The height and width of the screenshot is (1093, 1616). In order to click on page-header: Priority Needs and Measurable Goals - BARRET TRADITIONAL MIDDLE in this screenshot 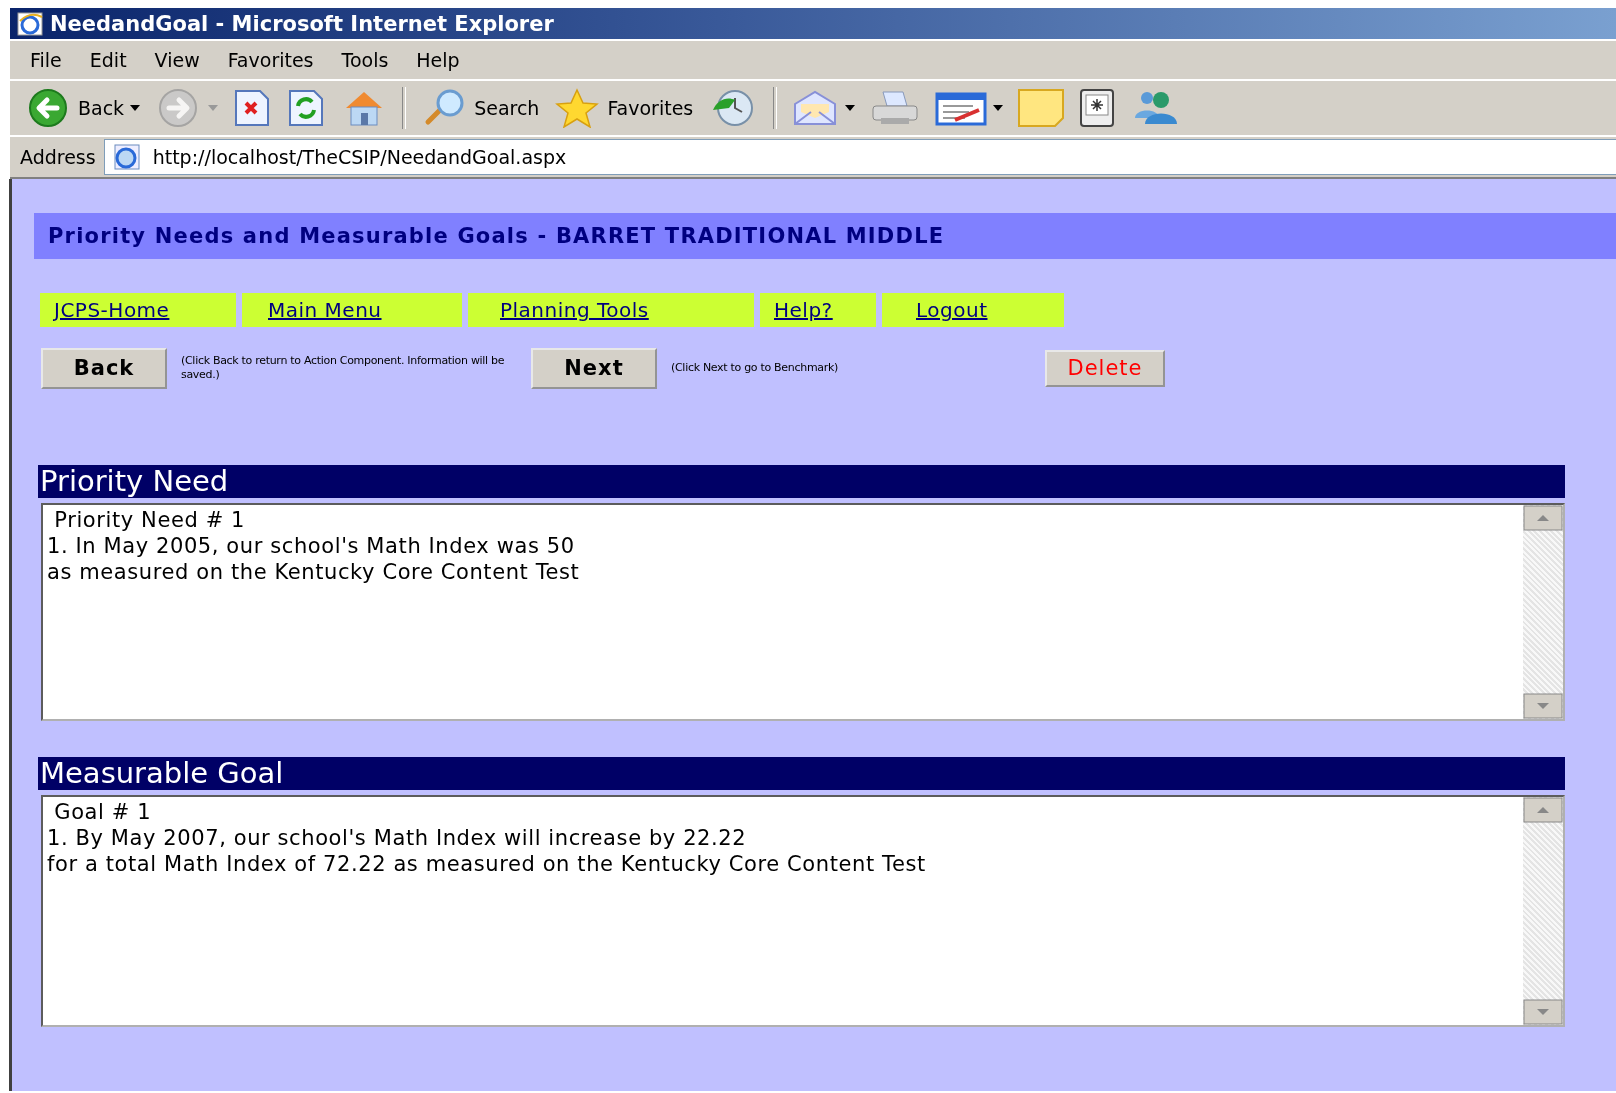, I will do `click(825, 236)`.